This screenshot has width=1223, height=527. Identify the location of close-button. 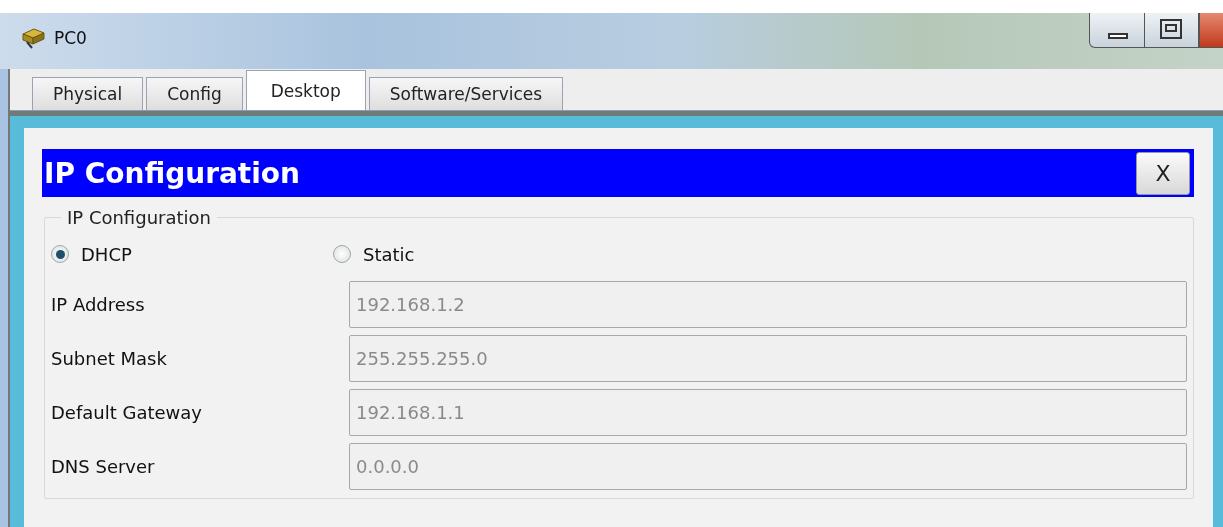
(1211, 30).